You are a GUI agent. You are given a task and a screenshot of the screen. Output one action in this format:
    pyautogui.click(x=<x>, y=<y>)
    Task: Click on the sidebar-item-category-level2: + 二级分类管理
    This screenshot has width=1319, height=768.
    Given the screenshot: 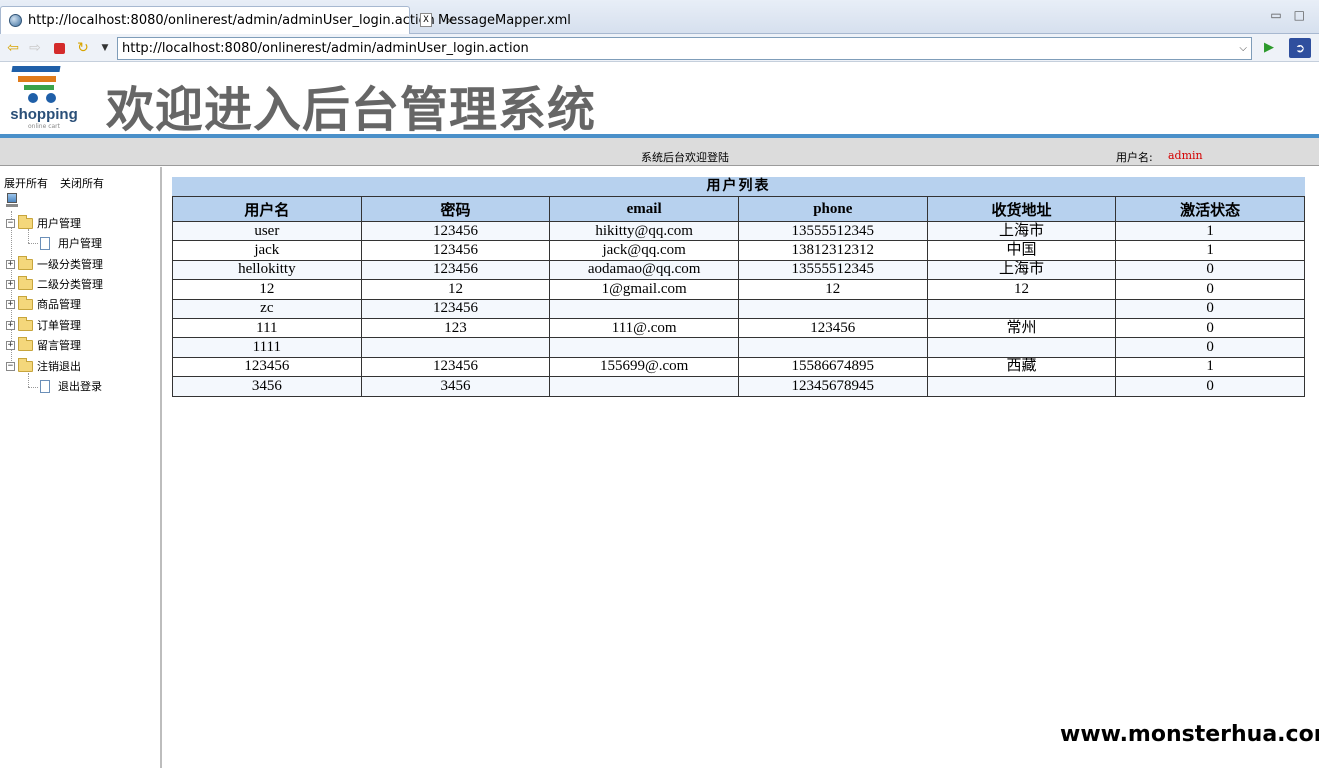 What is the action you would take?
    pyautogui.click(x=54, y=283)
    